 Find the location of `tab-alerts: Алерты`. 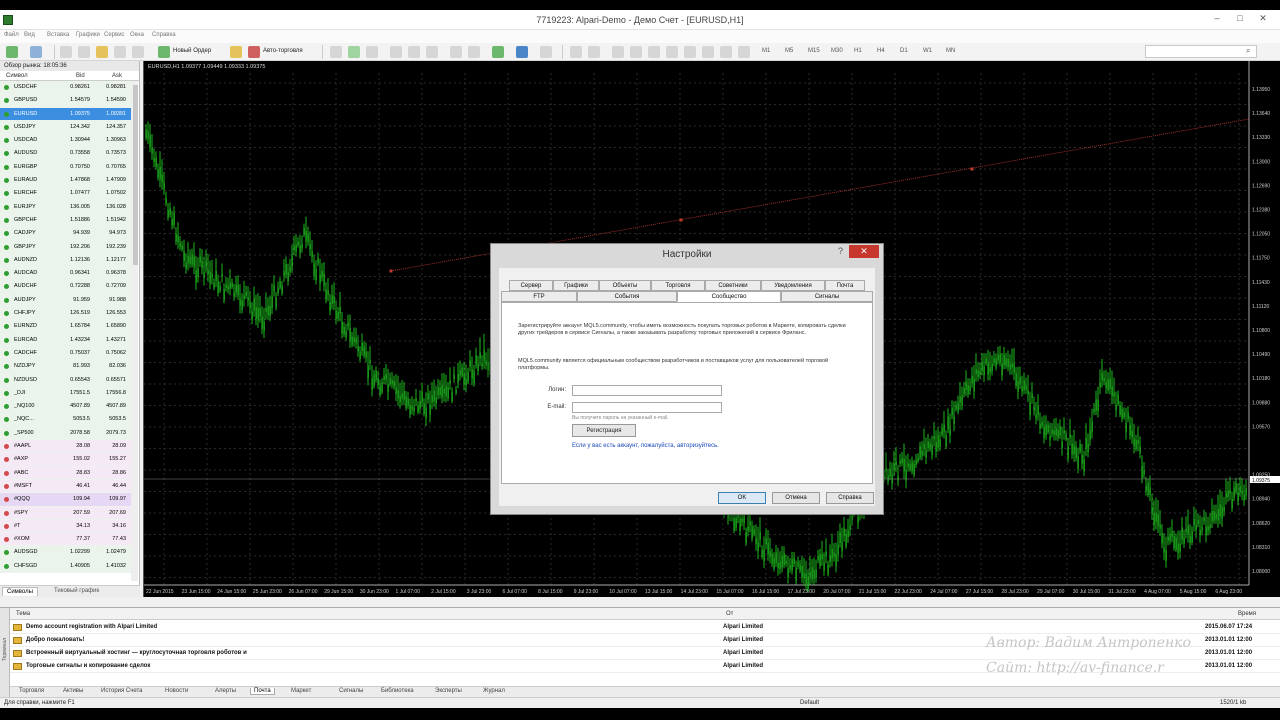

tab-alerts: Алерты is located at coordinates (225, 691).